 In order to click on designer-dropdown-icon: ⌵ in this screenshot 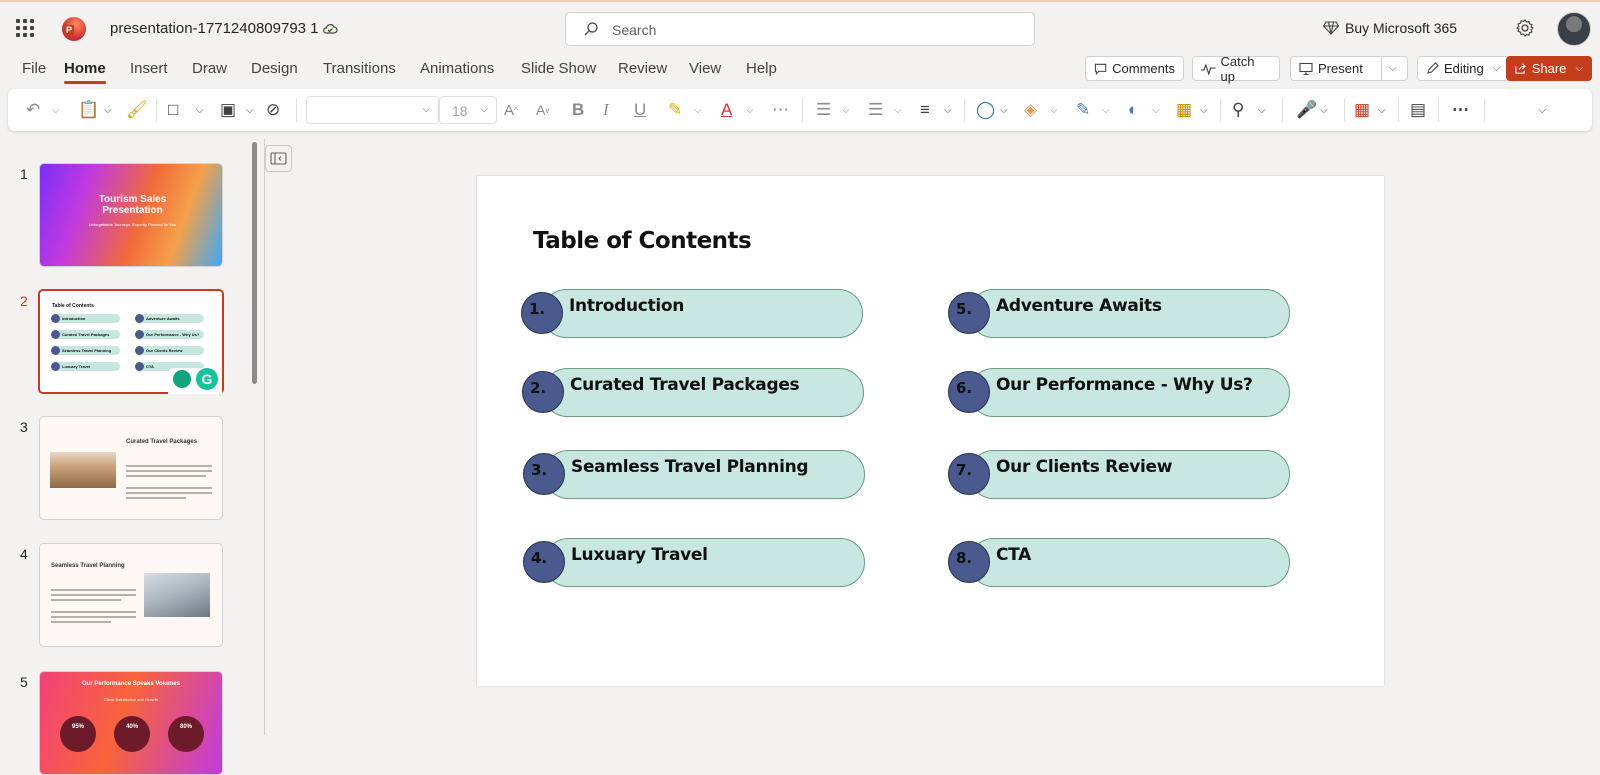, I will do `click(1382, 110)`.